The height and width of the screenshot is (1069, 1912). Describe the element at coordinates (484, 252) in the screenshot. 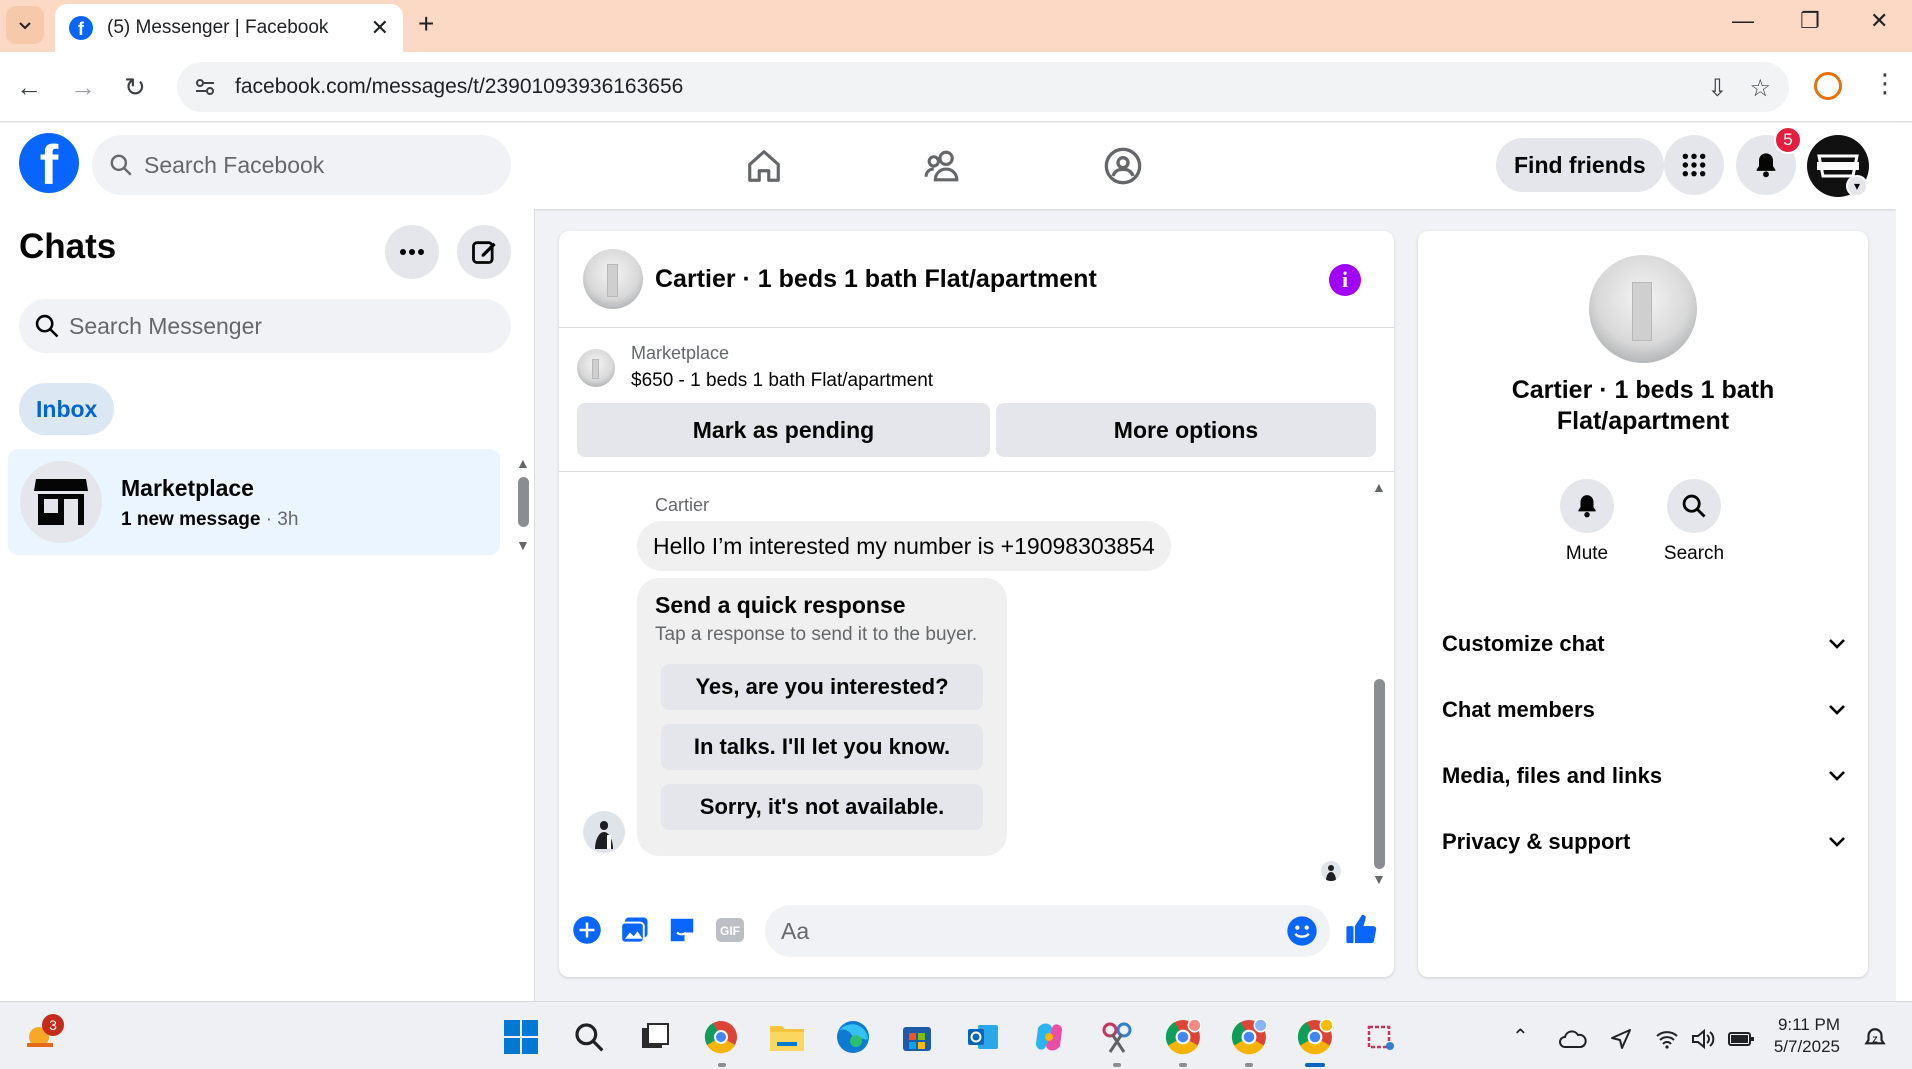

I see `new-message-button` at that location.